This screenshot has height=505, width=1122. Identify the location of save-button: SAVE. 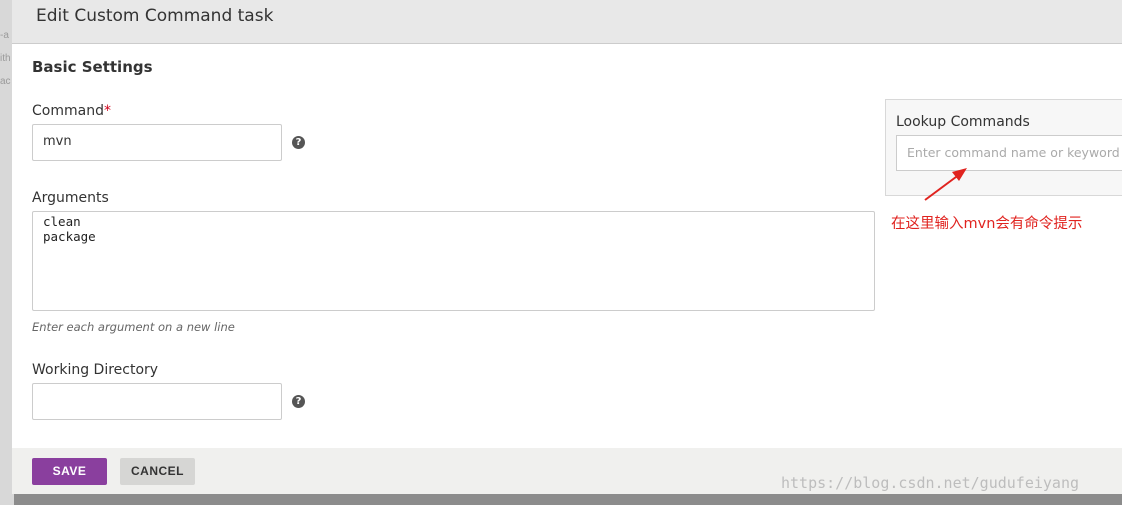
(69, 471).